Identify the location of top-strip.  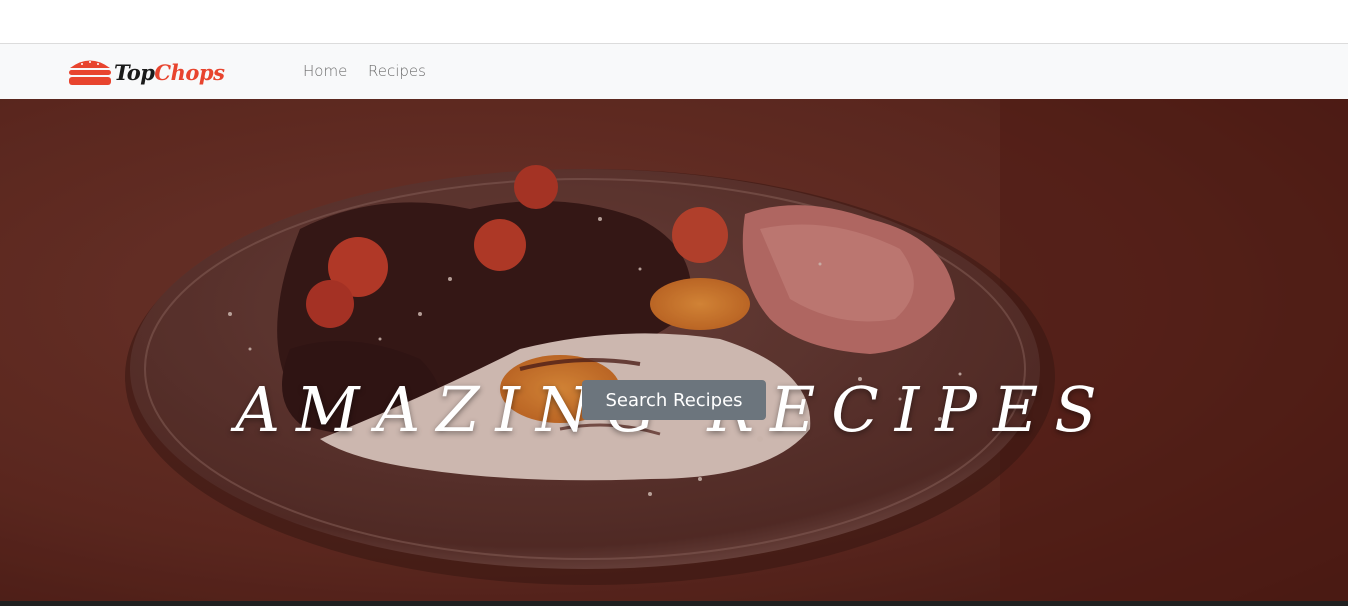
(674, 22).